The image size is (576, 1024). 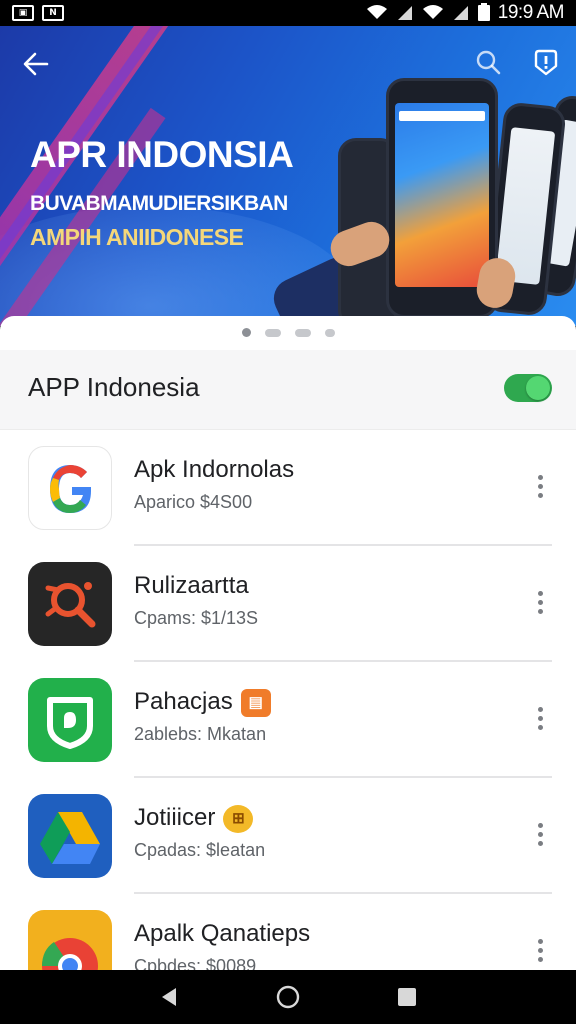 I want to click on app-subtitle: Cpams: $1/13S, so click(x=196, y=618).